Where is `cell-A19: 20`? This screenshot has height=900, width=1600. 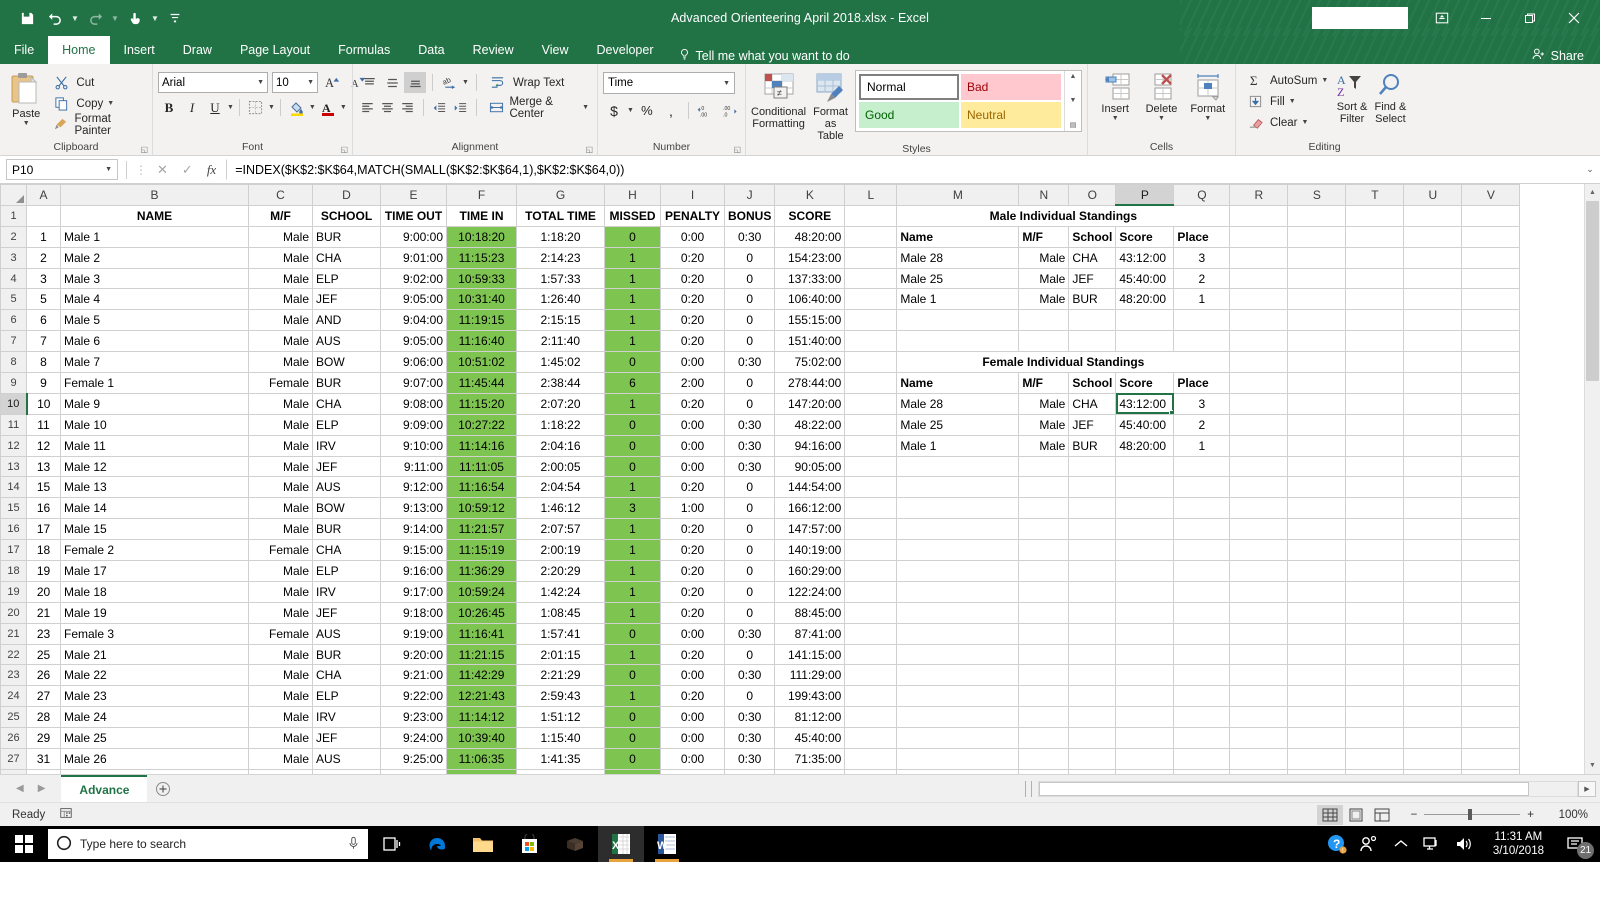
cell-A19: 20 is located at coordinates (43, 591).